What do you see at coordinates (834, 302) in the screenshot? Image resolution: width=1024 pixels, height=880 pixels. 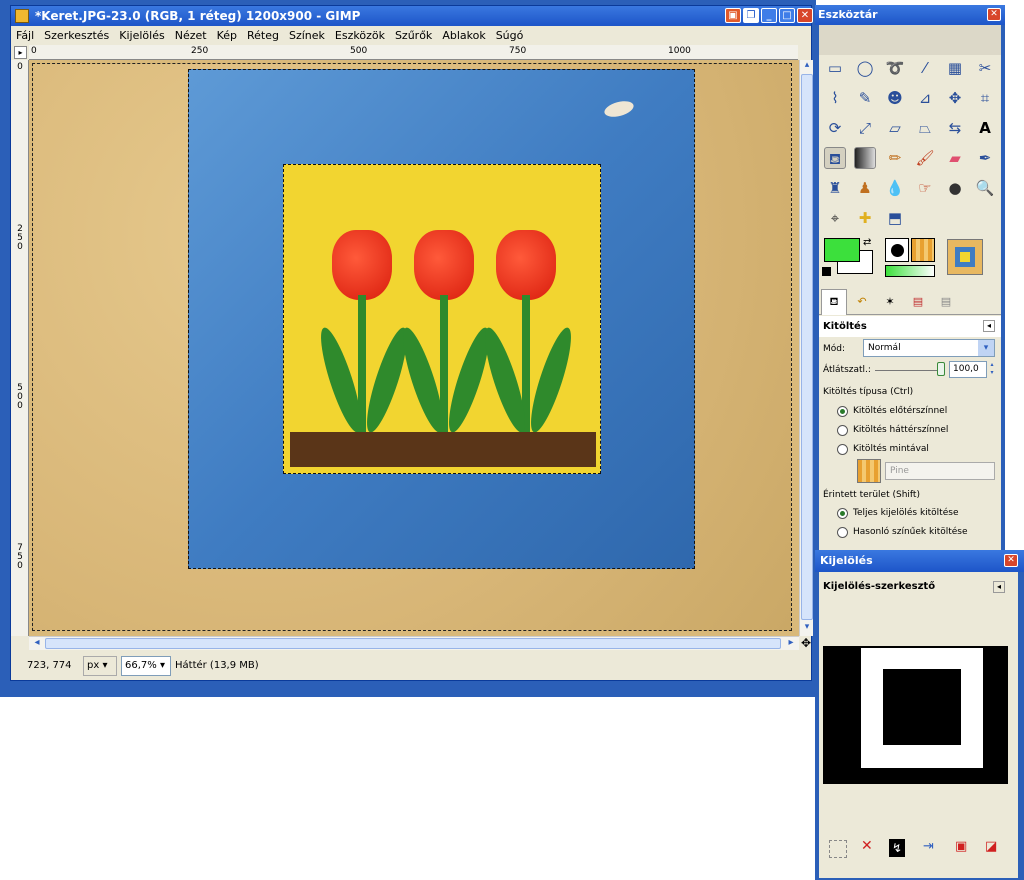 I see `tab-tool-options-icon: ⛾` at bounding box center [834, 302].